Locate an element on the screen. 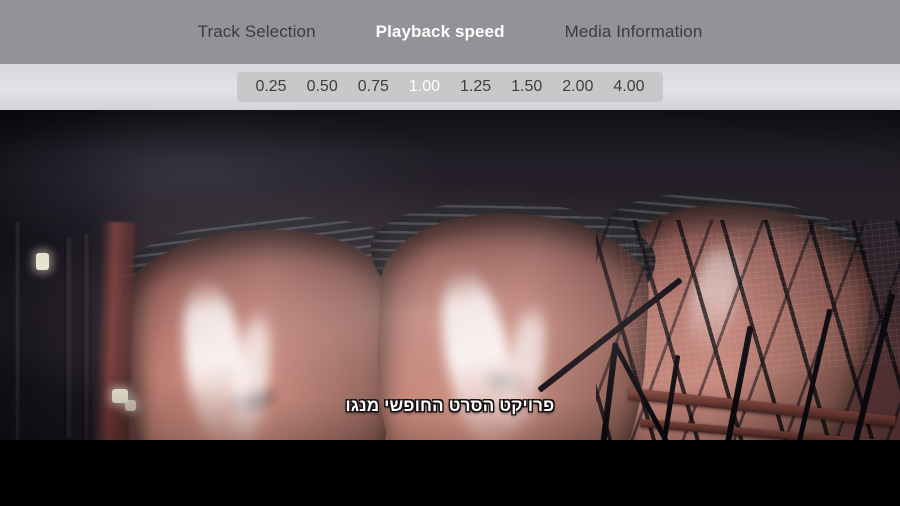  subtitle-text: פרויקט הסרט החופשי מנגו is located at coordinates (450, 405).